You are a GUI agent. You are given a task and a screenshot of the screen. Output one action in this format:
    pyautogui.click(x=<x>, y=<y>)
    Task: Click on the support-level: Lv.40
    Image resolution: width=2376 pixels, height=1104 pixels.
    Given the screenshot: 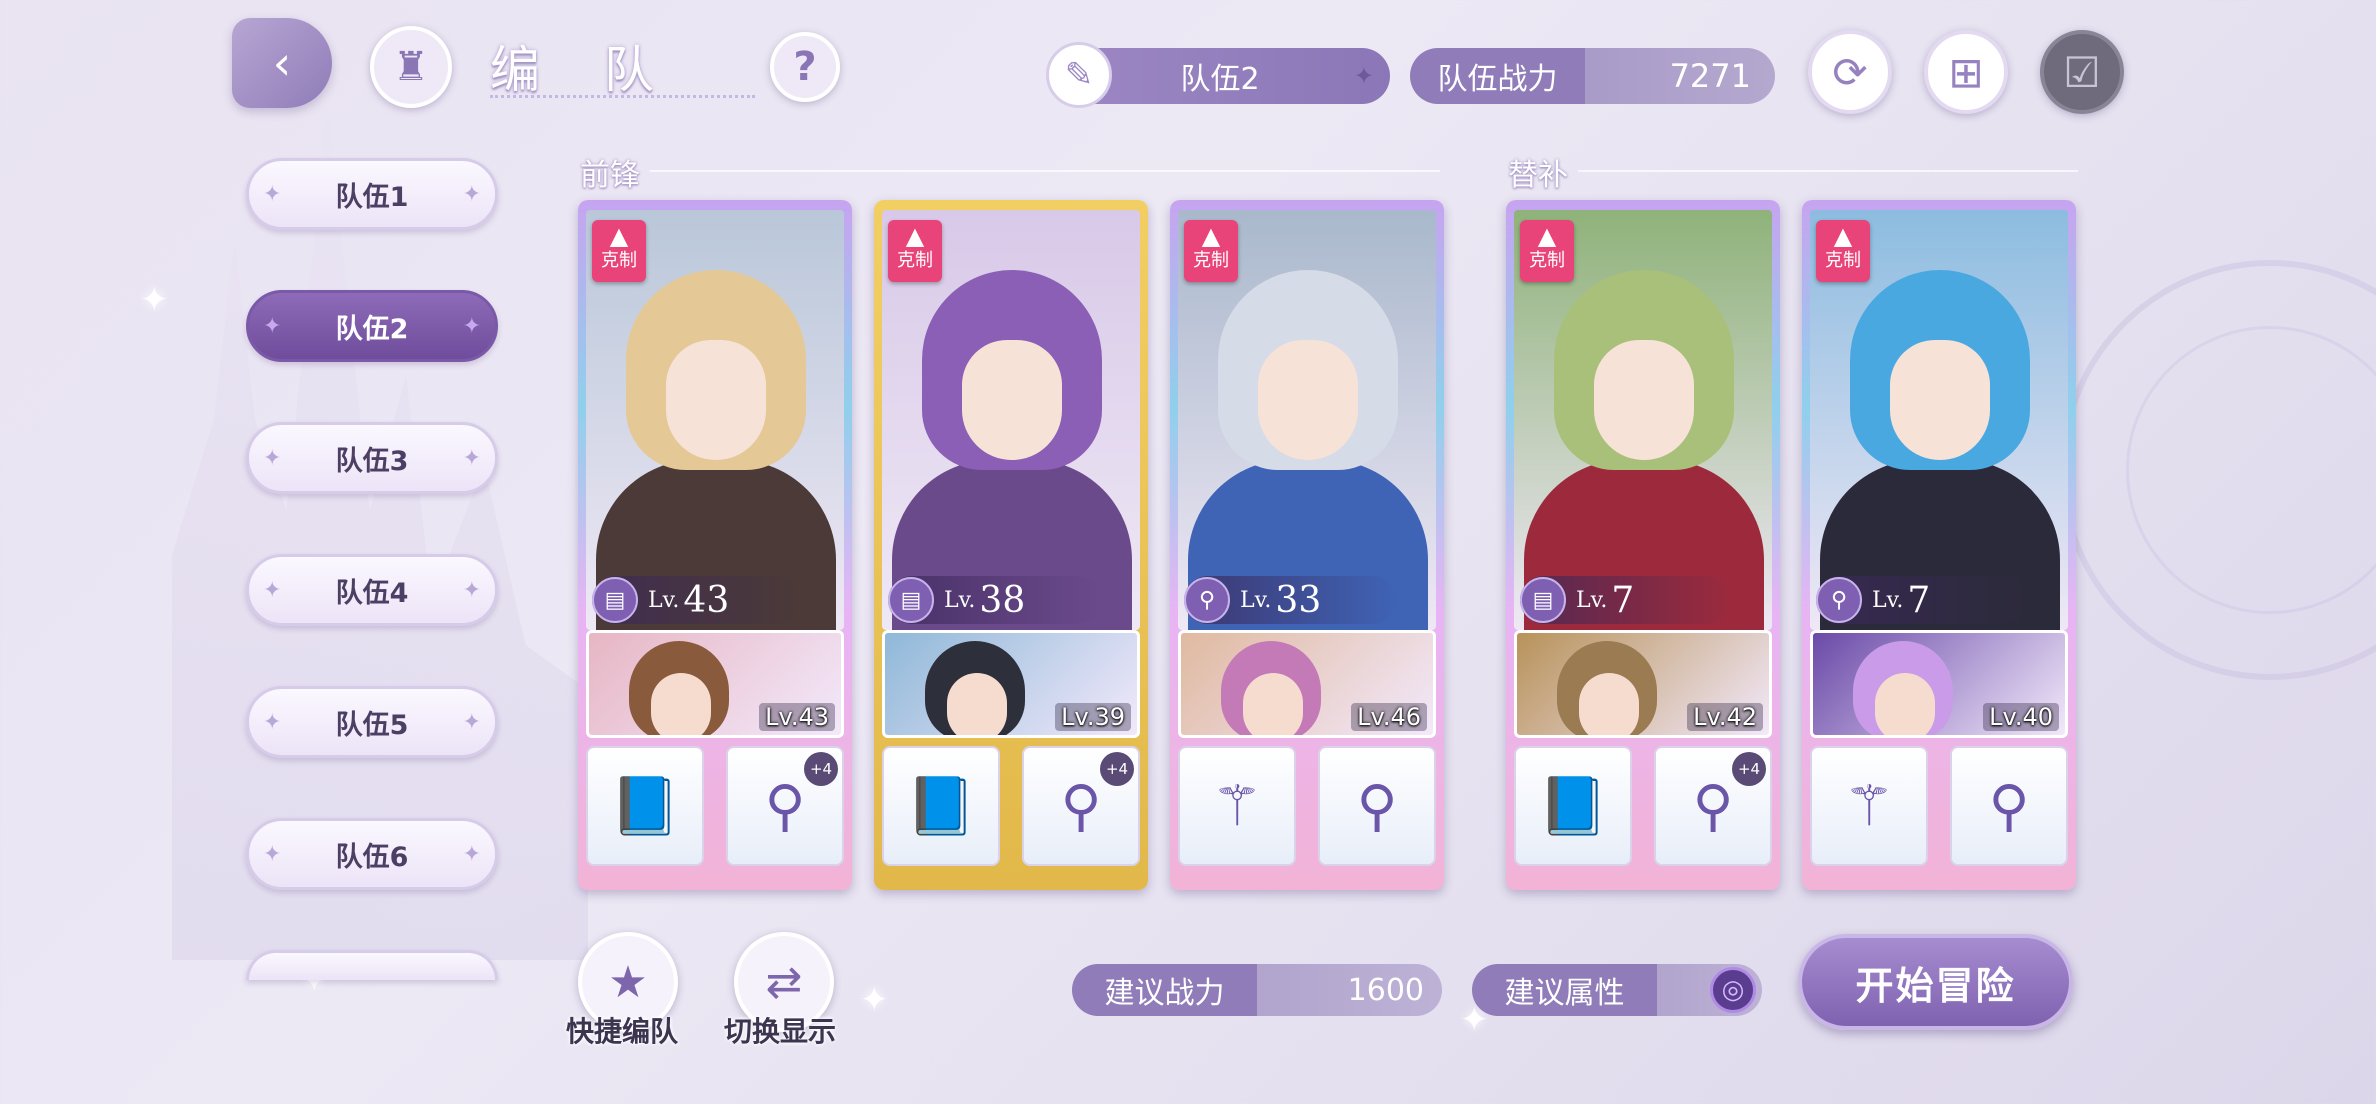 What is the action you would take?
    pyautogui.click(x=2021, y=717)
    